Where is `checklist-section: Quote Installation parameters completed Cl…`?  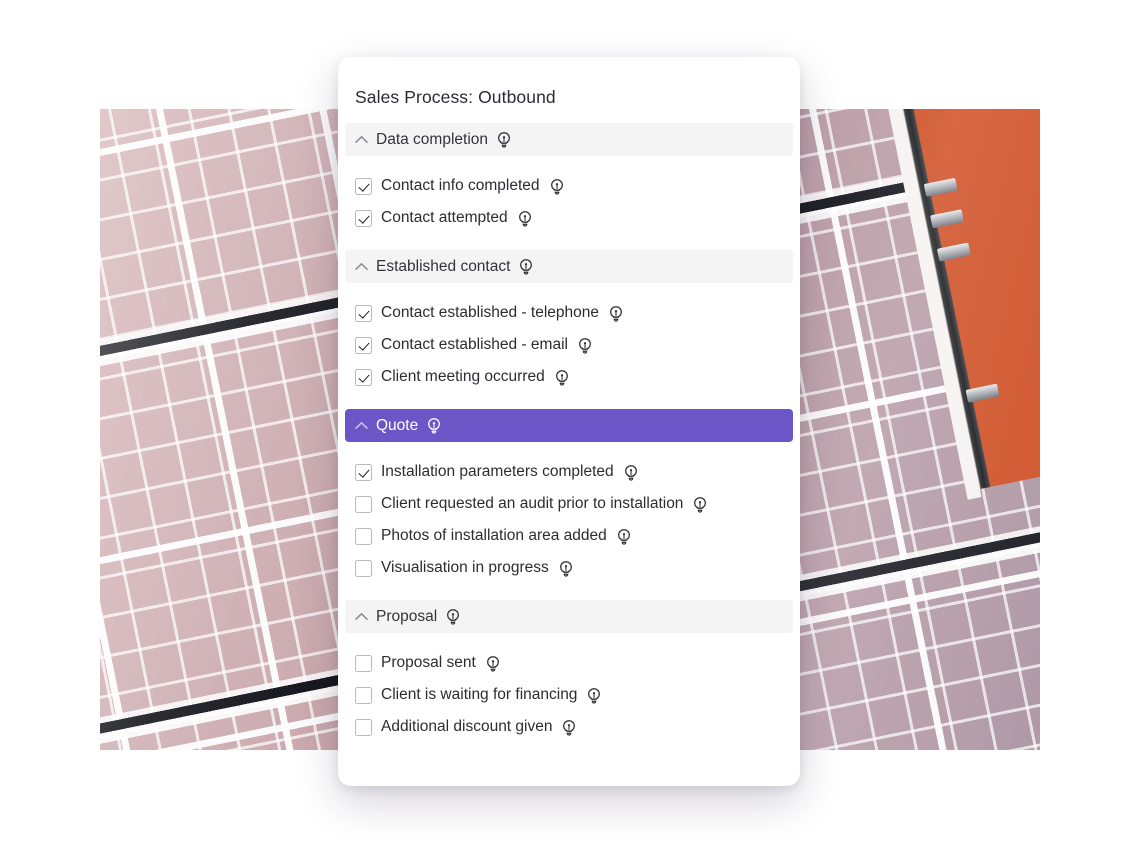 checklist-section: Quote Installation parameters completed Cl… is located at coordinates (569, 504).